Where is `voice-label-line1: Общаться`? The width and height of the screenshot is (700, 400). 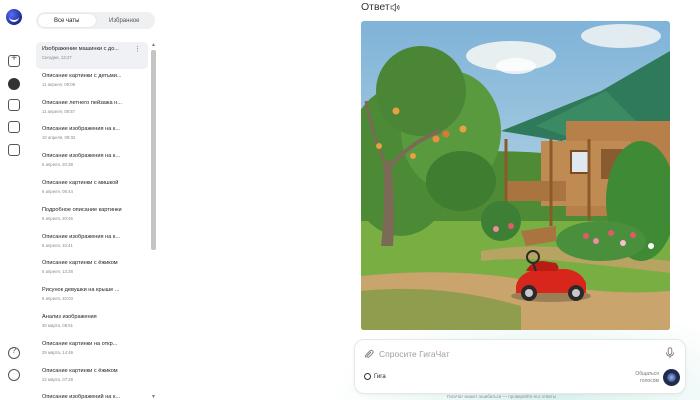 voice-label-line1: Общаться is located at coordinates (647, 374).